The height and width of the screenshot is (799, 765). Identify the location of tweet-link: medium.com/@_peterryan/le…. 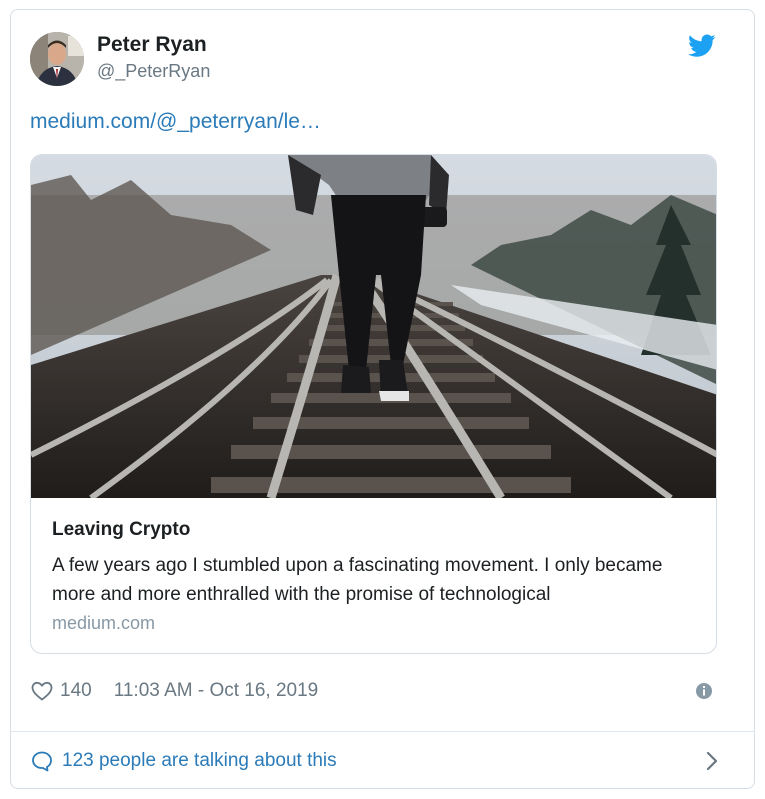
(175, 122).